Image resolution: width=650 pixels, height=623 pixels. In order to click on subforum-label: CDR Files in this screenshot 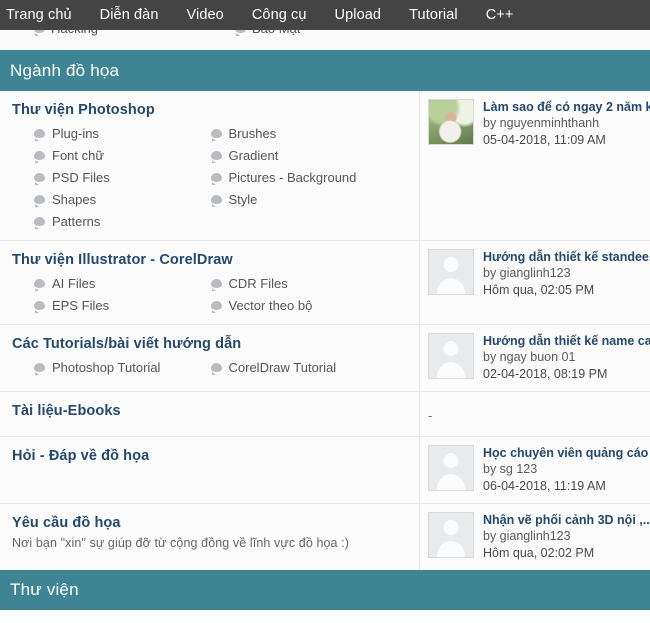, I will do `click(258, 283)`.